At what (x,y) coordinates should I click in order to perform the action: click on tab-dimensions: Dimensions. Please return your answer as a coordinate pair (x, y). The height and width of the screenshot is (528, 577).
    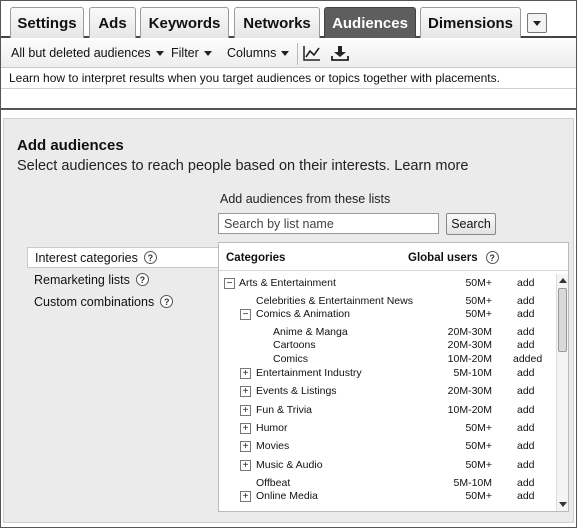
    Looking at the image, I should click on (470, 22).